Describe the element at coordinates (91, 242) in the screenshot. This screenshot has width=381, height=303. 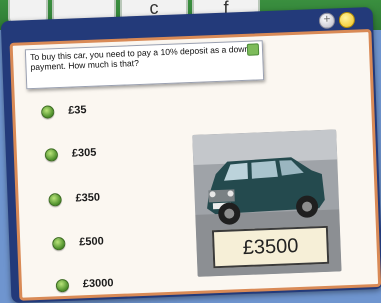
I see `answer-label: £500` at that location.